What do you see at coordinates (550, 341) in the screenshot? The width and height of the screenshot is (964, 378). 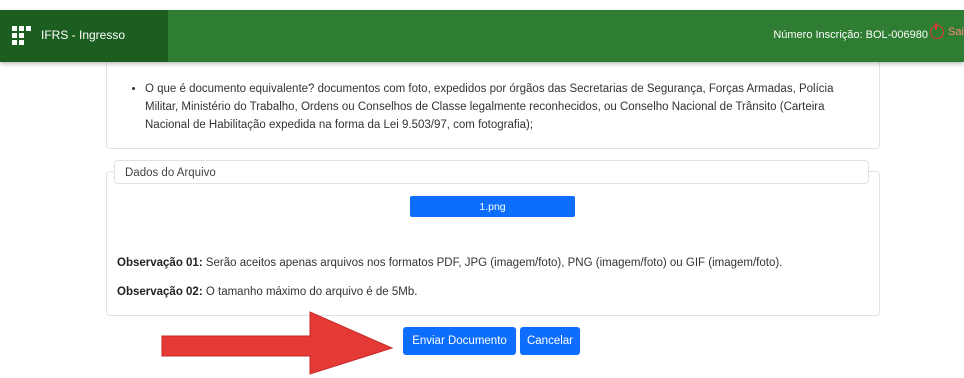 I see `cancel-button: Cancelar` at bounding box center [550, 341].